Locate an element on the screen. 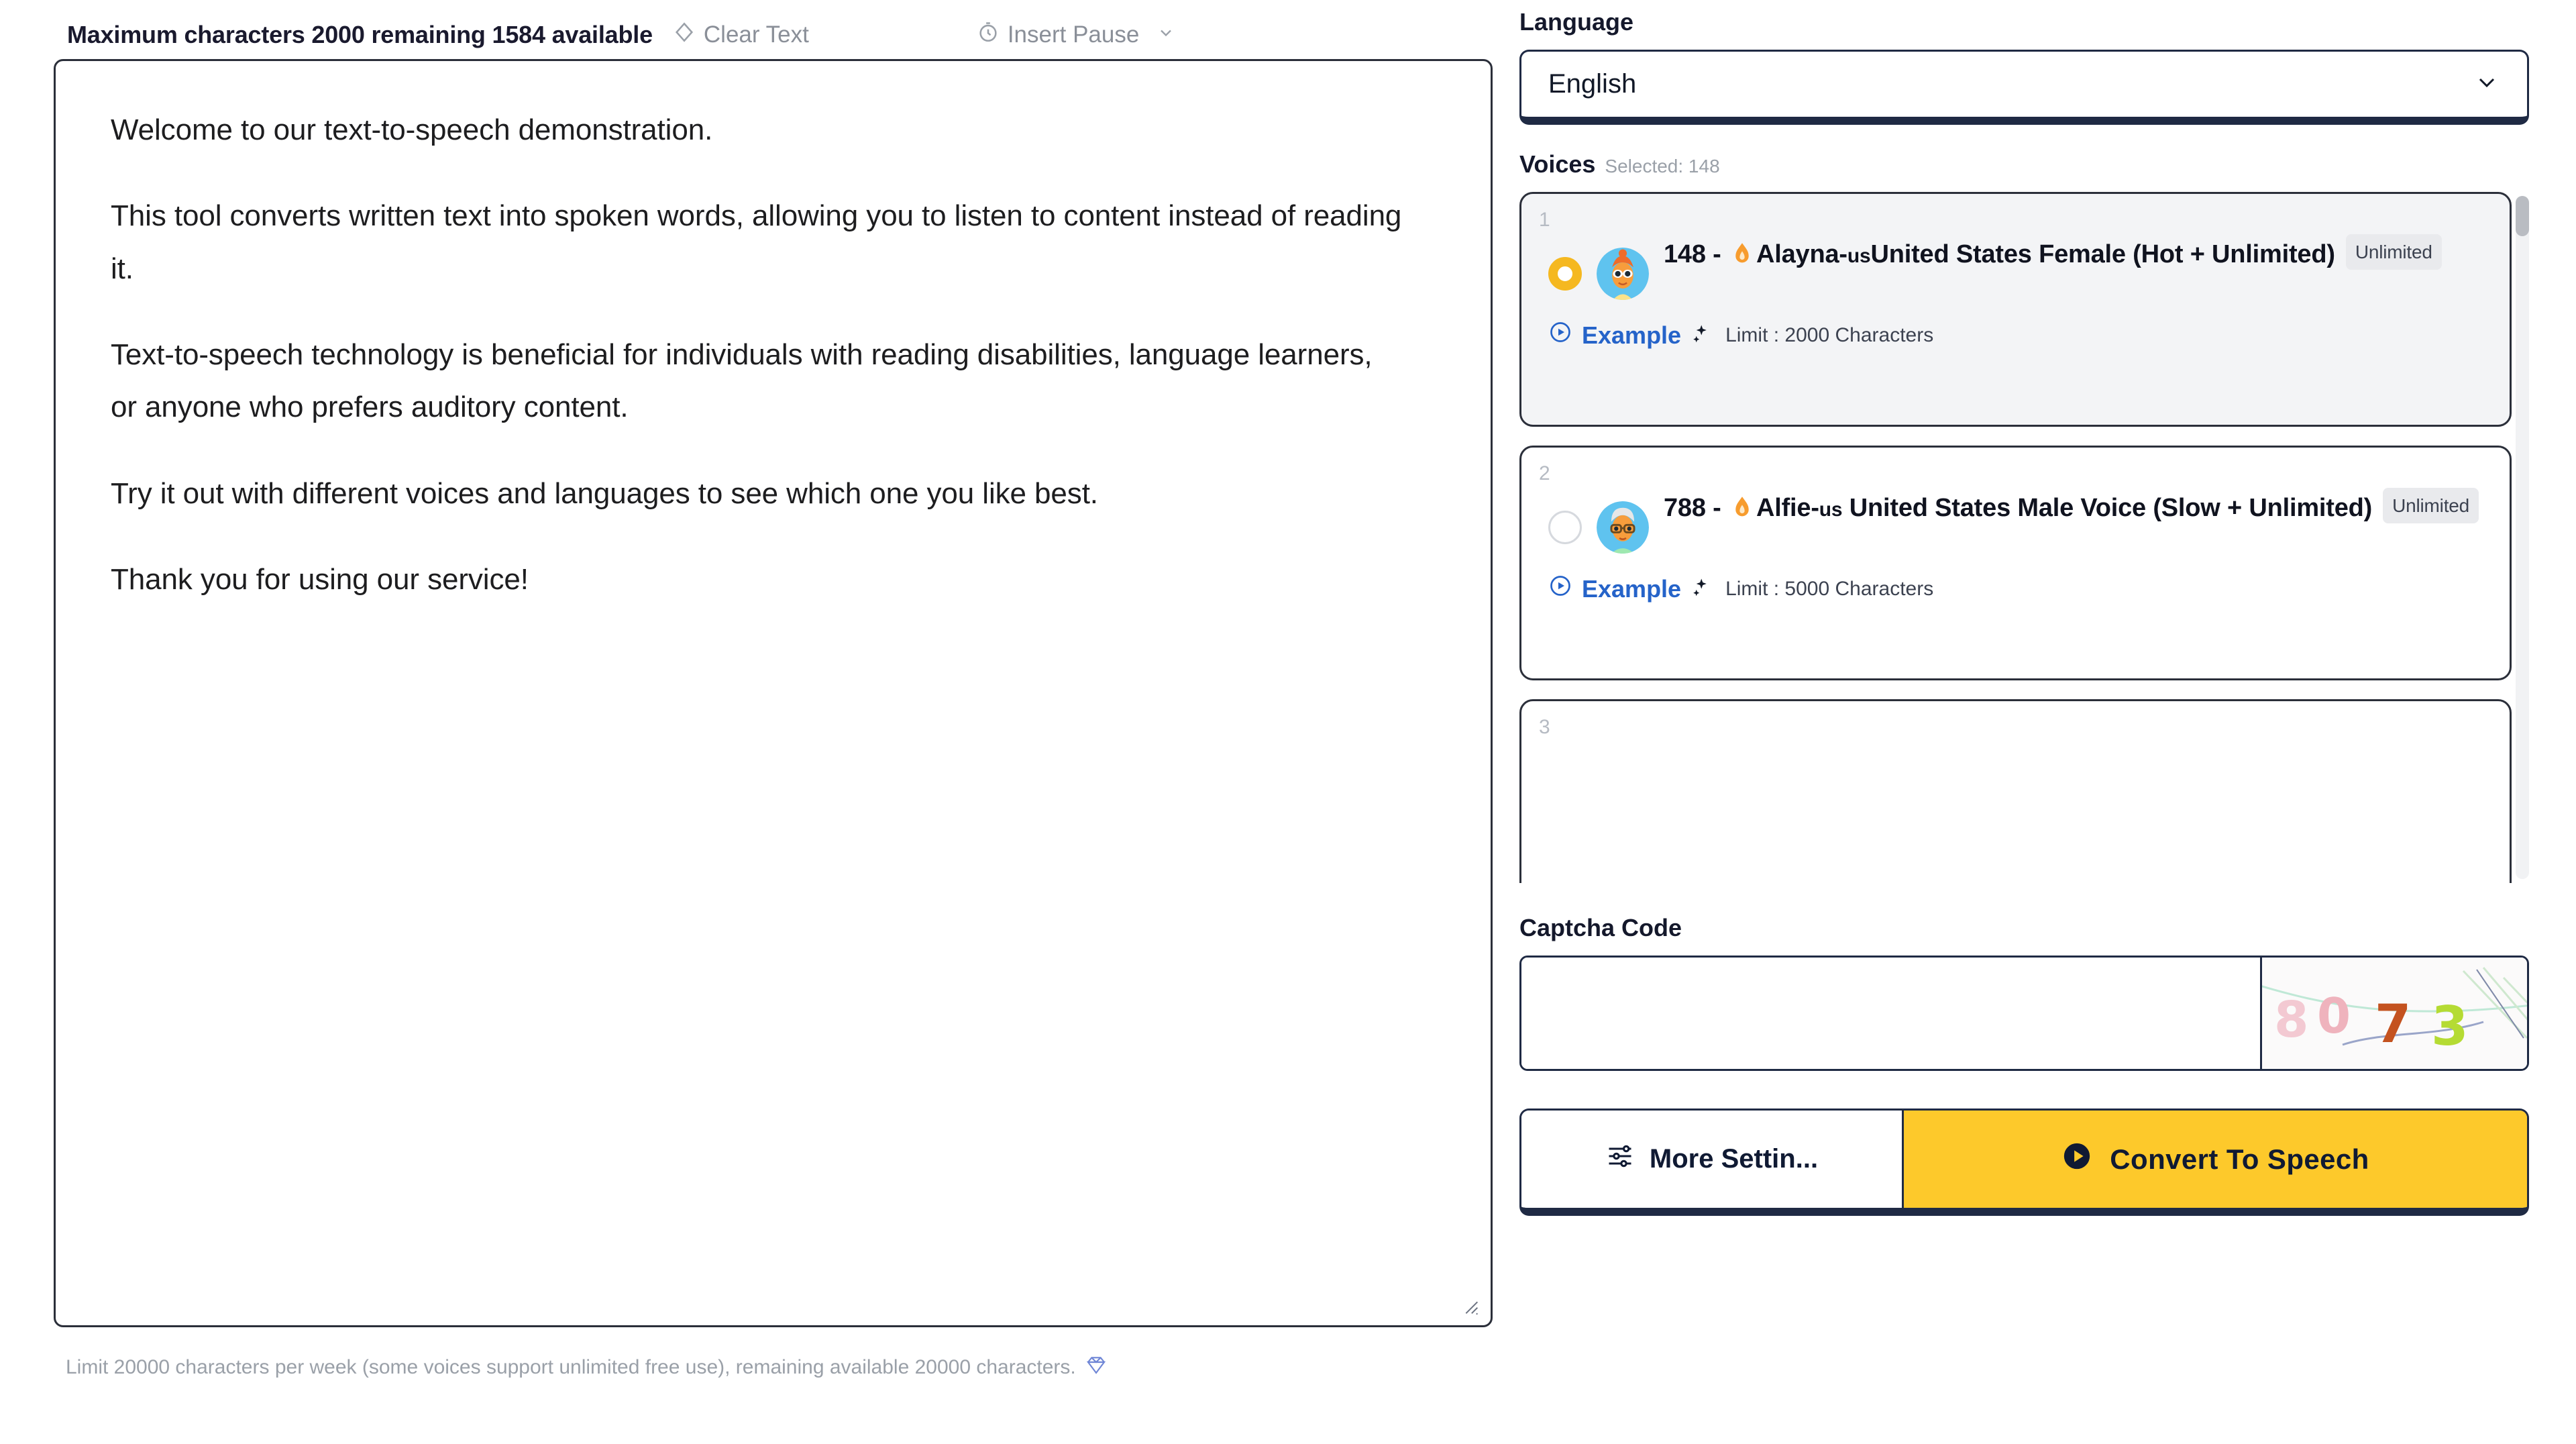 Image resolution: width=2576 pixels, height=1444 pixels. resize-handle-icon is located at coordinates (1469, 1305).